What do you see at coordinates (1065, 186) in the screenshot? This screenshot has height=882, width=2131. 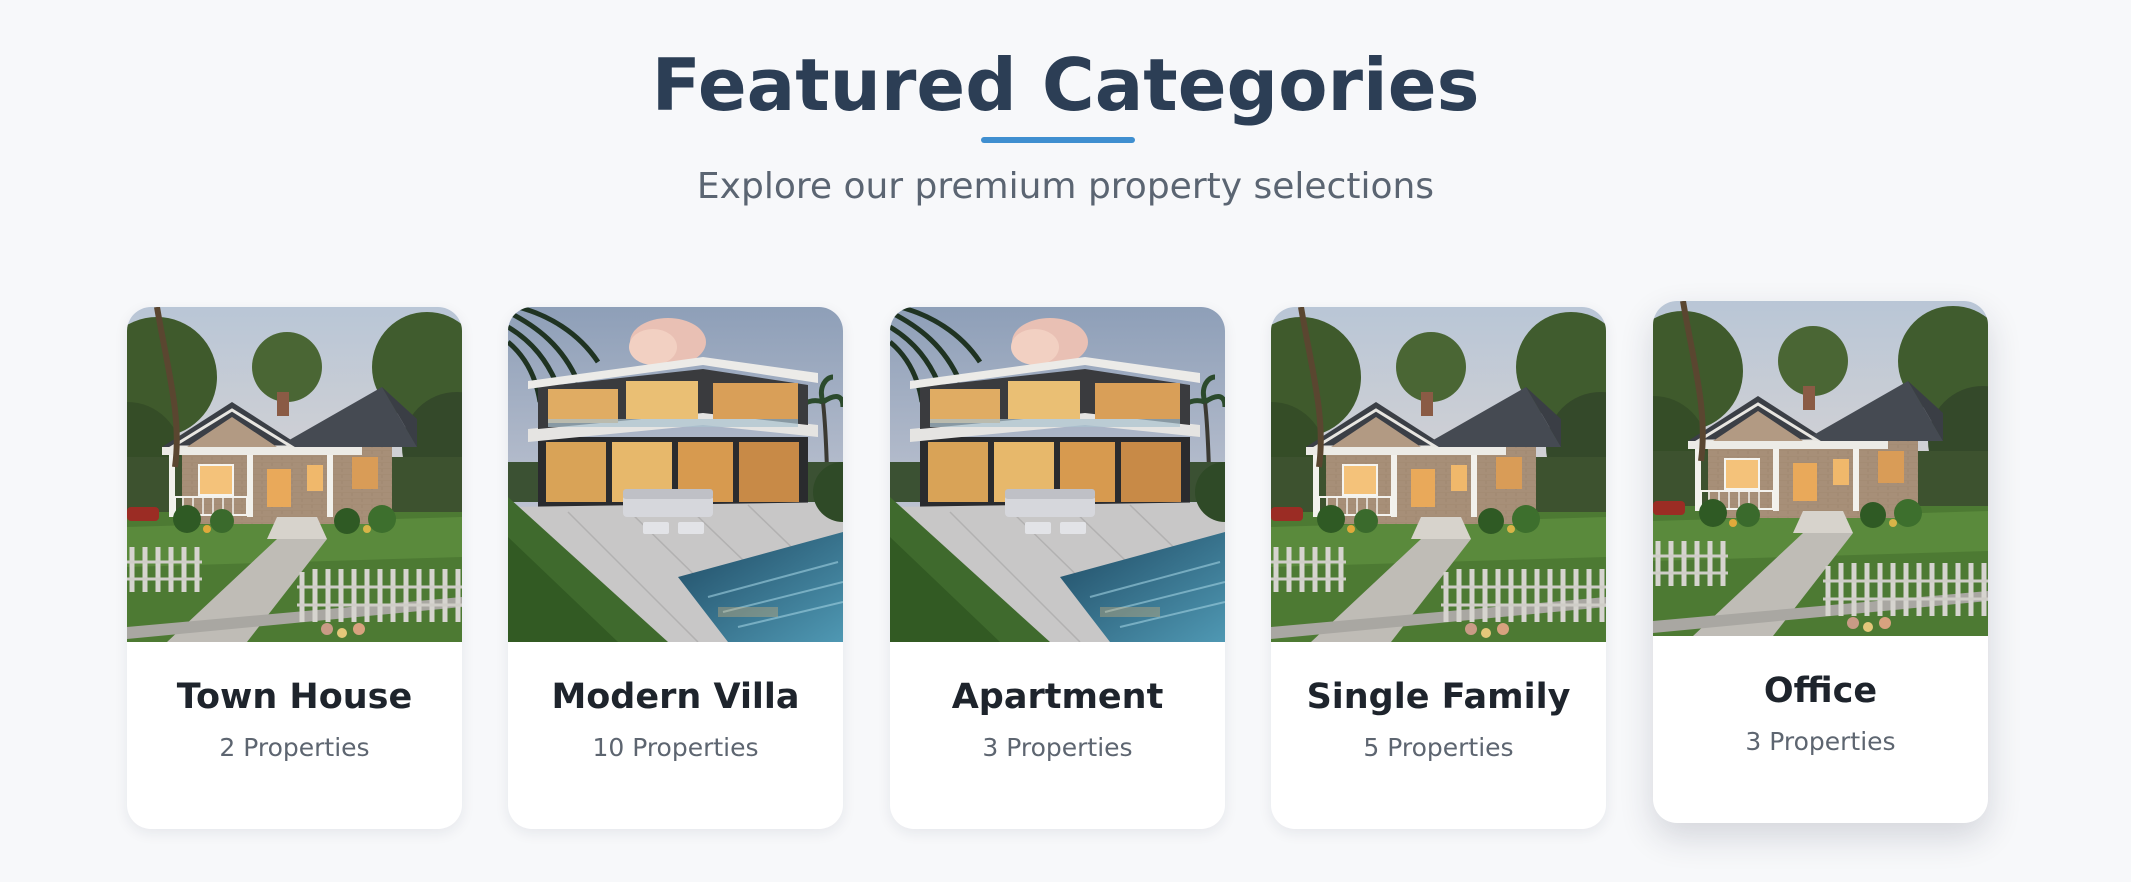 I see `section-subtitle: Explore our premium property selections` at bounding box center [1065, 186].